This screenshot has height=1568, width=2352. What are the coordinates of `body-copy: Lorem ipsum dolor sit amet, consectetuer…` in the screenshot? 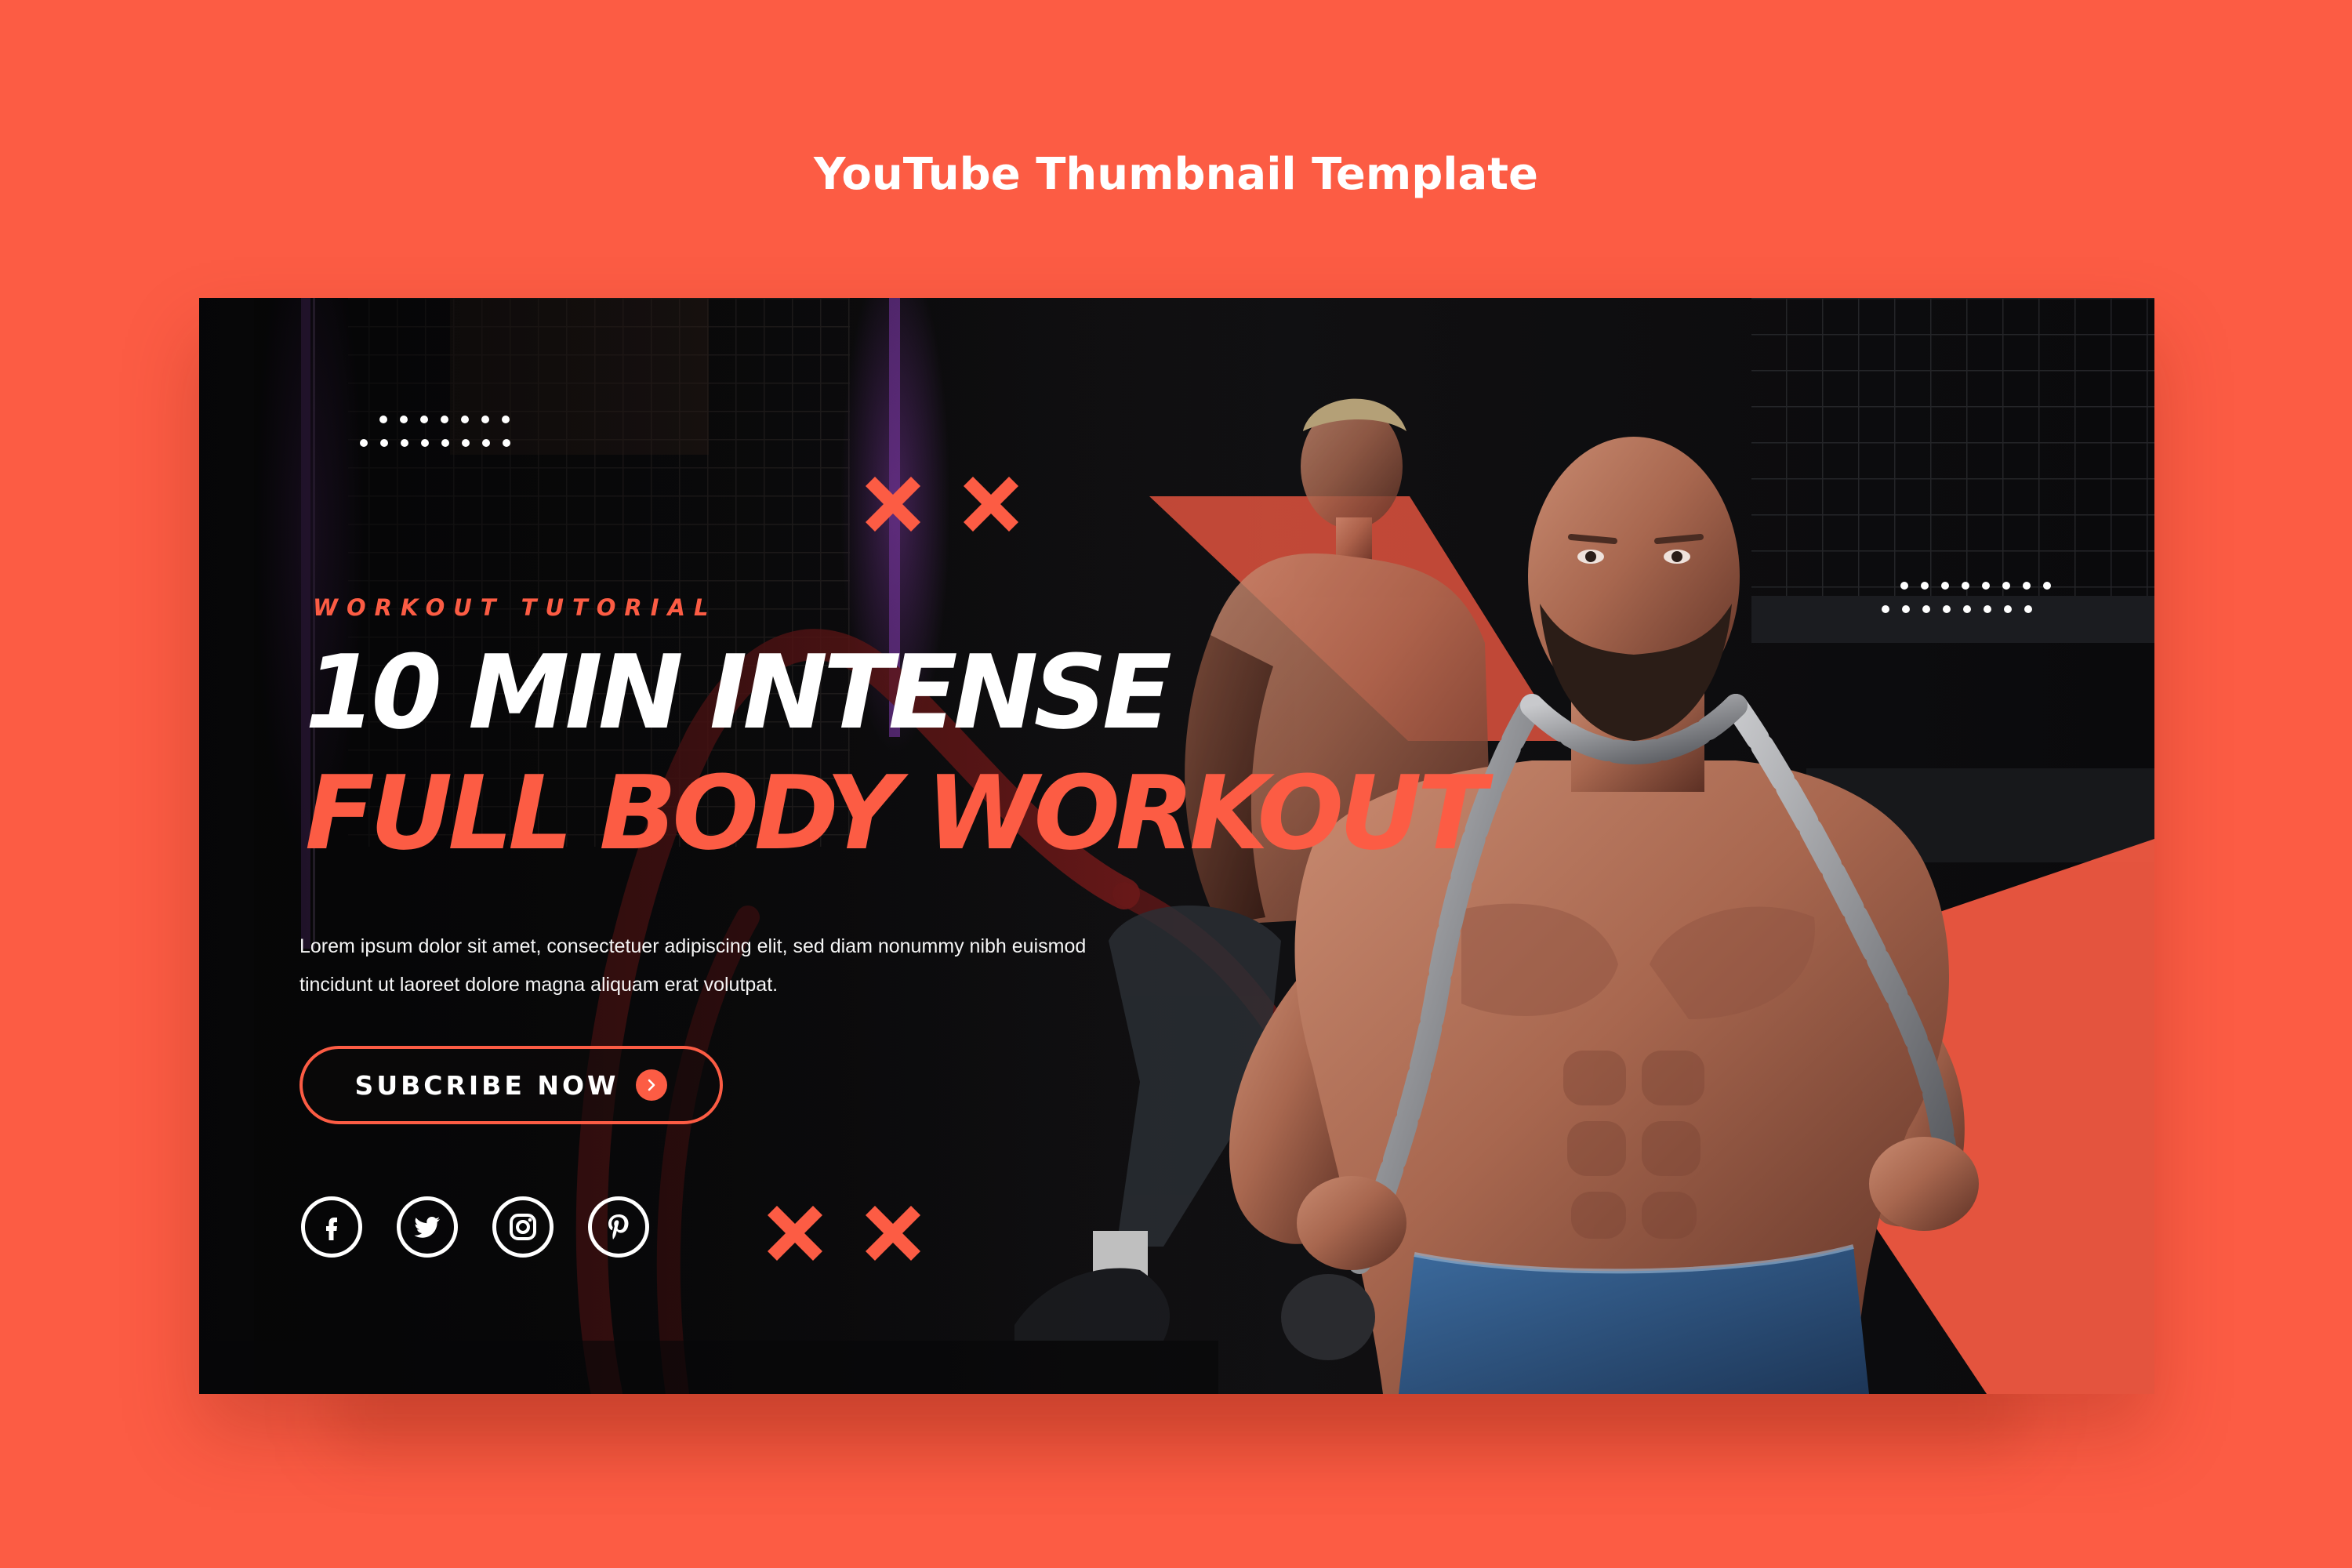 It's located at (693, 966).